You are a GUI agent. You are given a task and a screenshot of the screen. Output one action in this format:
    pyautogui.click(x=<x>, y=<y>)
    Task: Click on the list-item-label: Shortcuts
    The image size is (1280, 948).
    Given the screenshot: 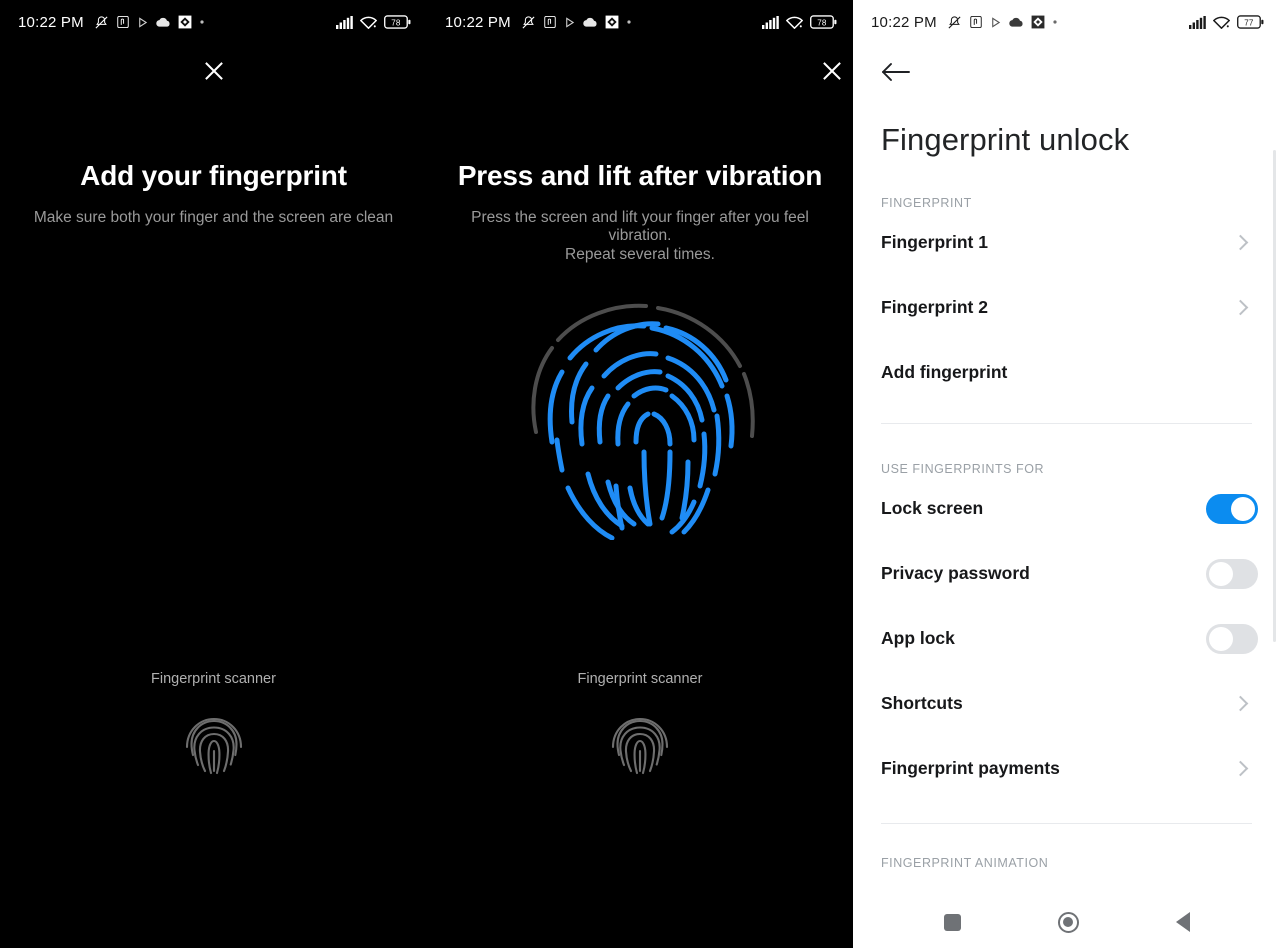 What is the action you would take?
    pyautogui.click(x=922, y=703)
    